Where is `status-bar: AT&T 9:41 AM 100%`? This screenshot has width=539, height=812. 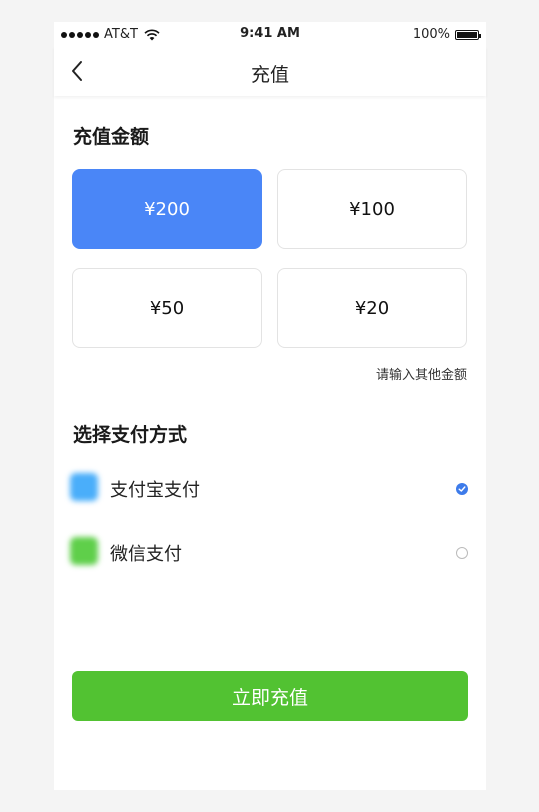 status-bar: AT&T 9:41 AM 100% is located at coordinates (270, 34).